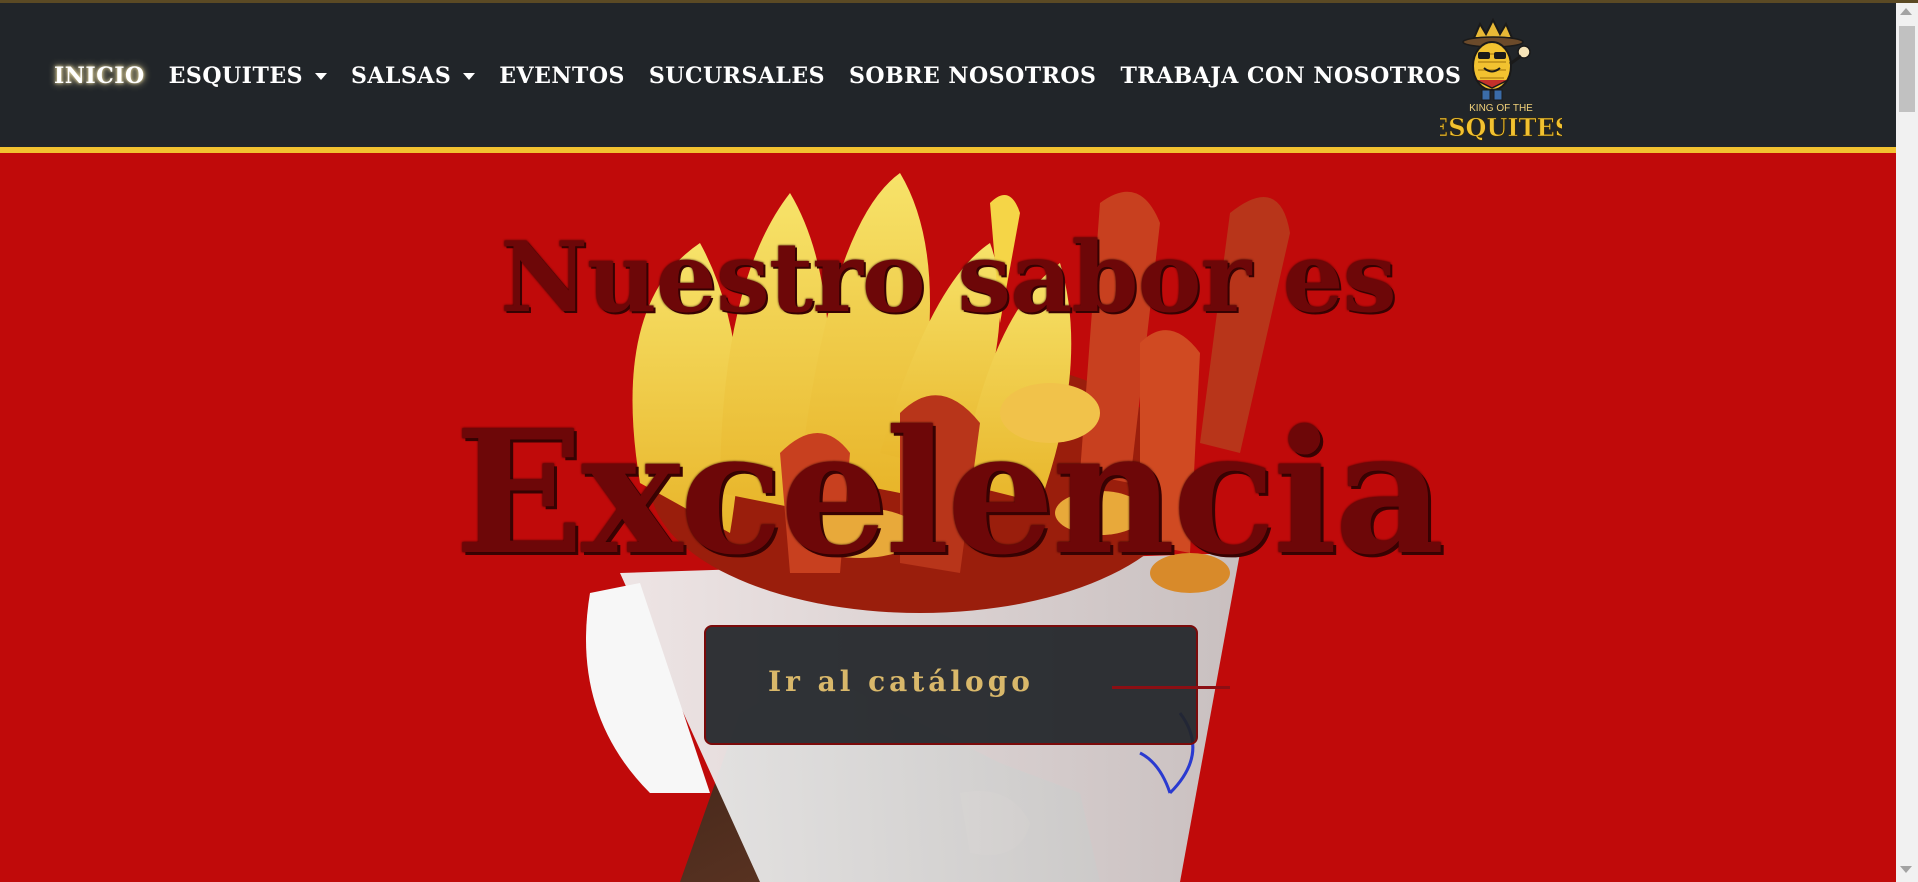  What do you see at coordinates (1501, 80) in the screenshot?
I see `king-of-the-esquites-logo: KING OF THE ESQUITES` at bounding box center [1501, 80].